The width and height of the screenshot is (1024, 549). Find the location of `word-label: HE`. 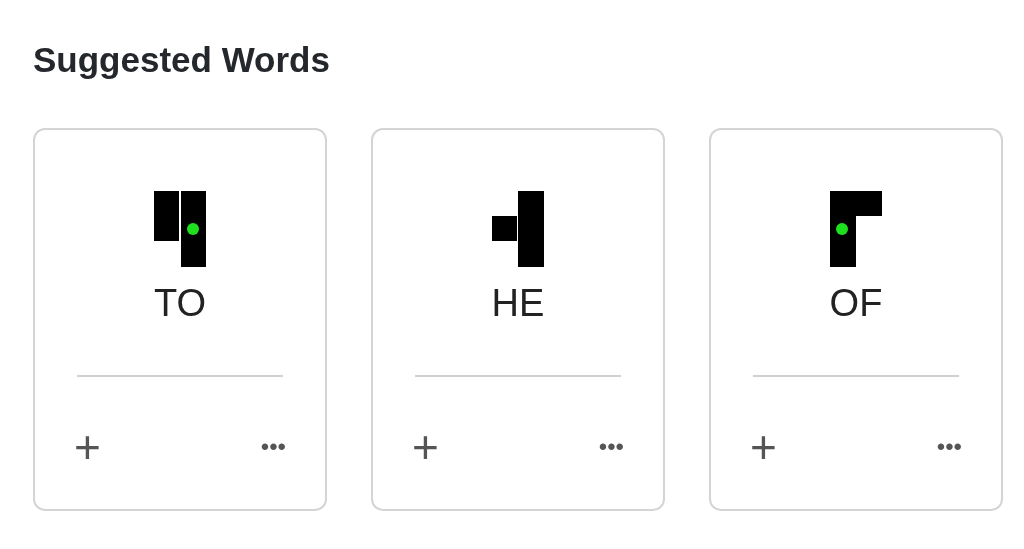

word-label: HE is located at coordinates (518, 303).